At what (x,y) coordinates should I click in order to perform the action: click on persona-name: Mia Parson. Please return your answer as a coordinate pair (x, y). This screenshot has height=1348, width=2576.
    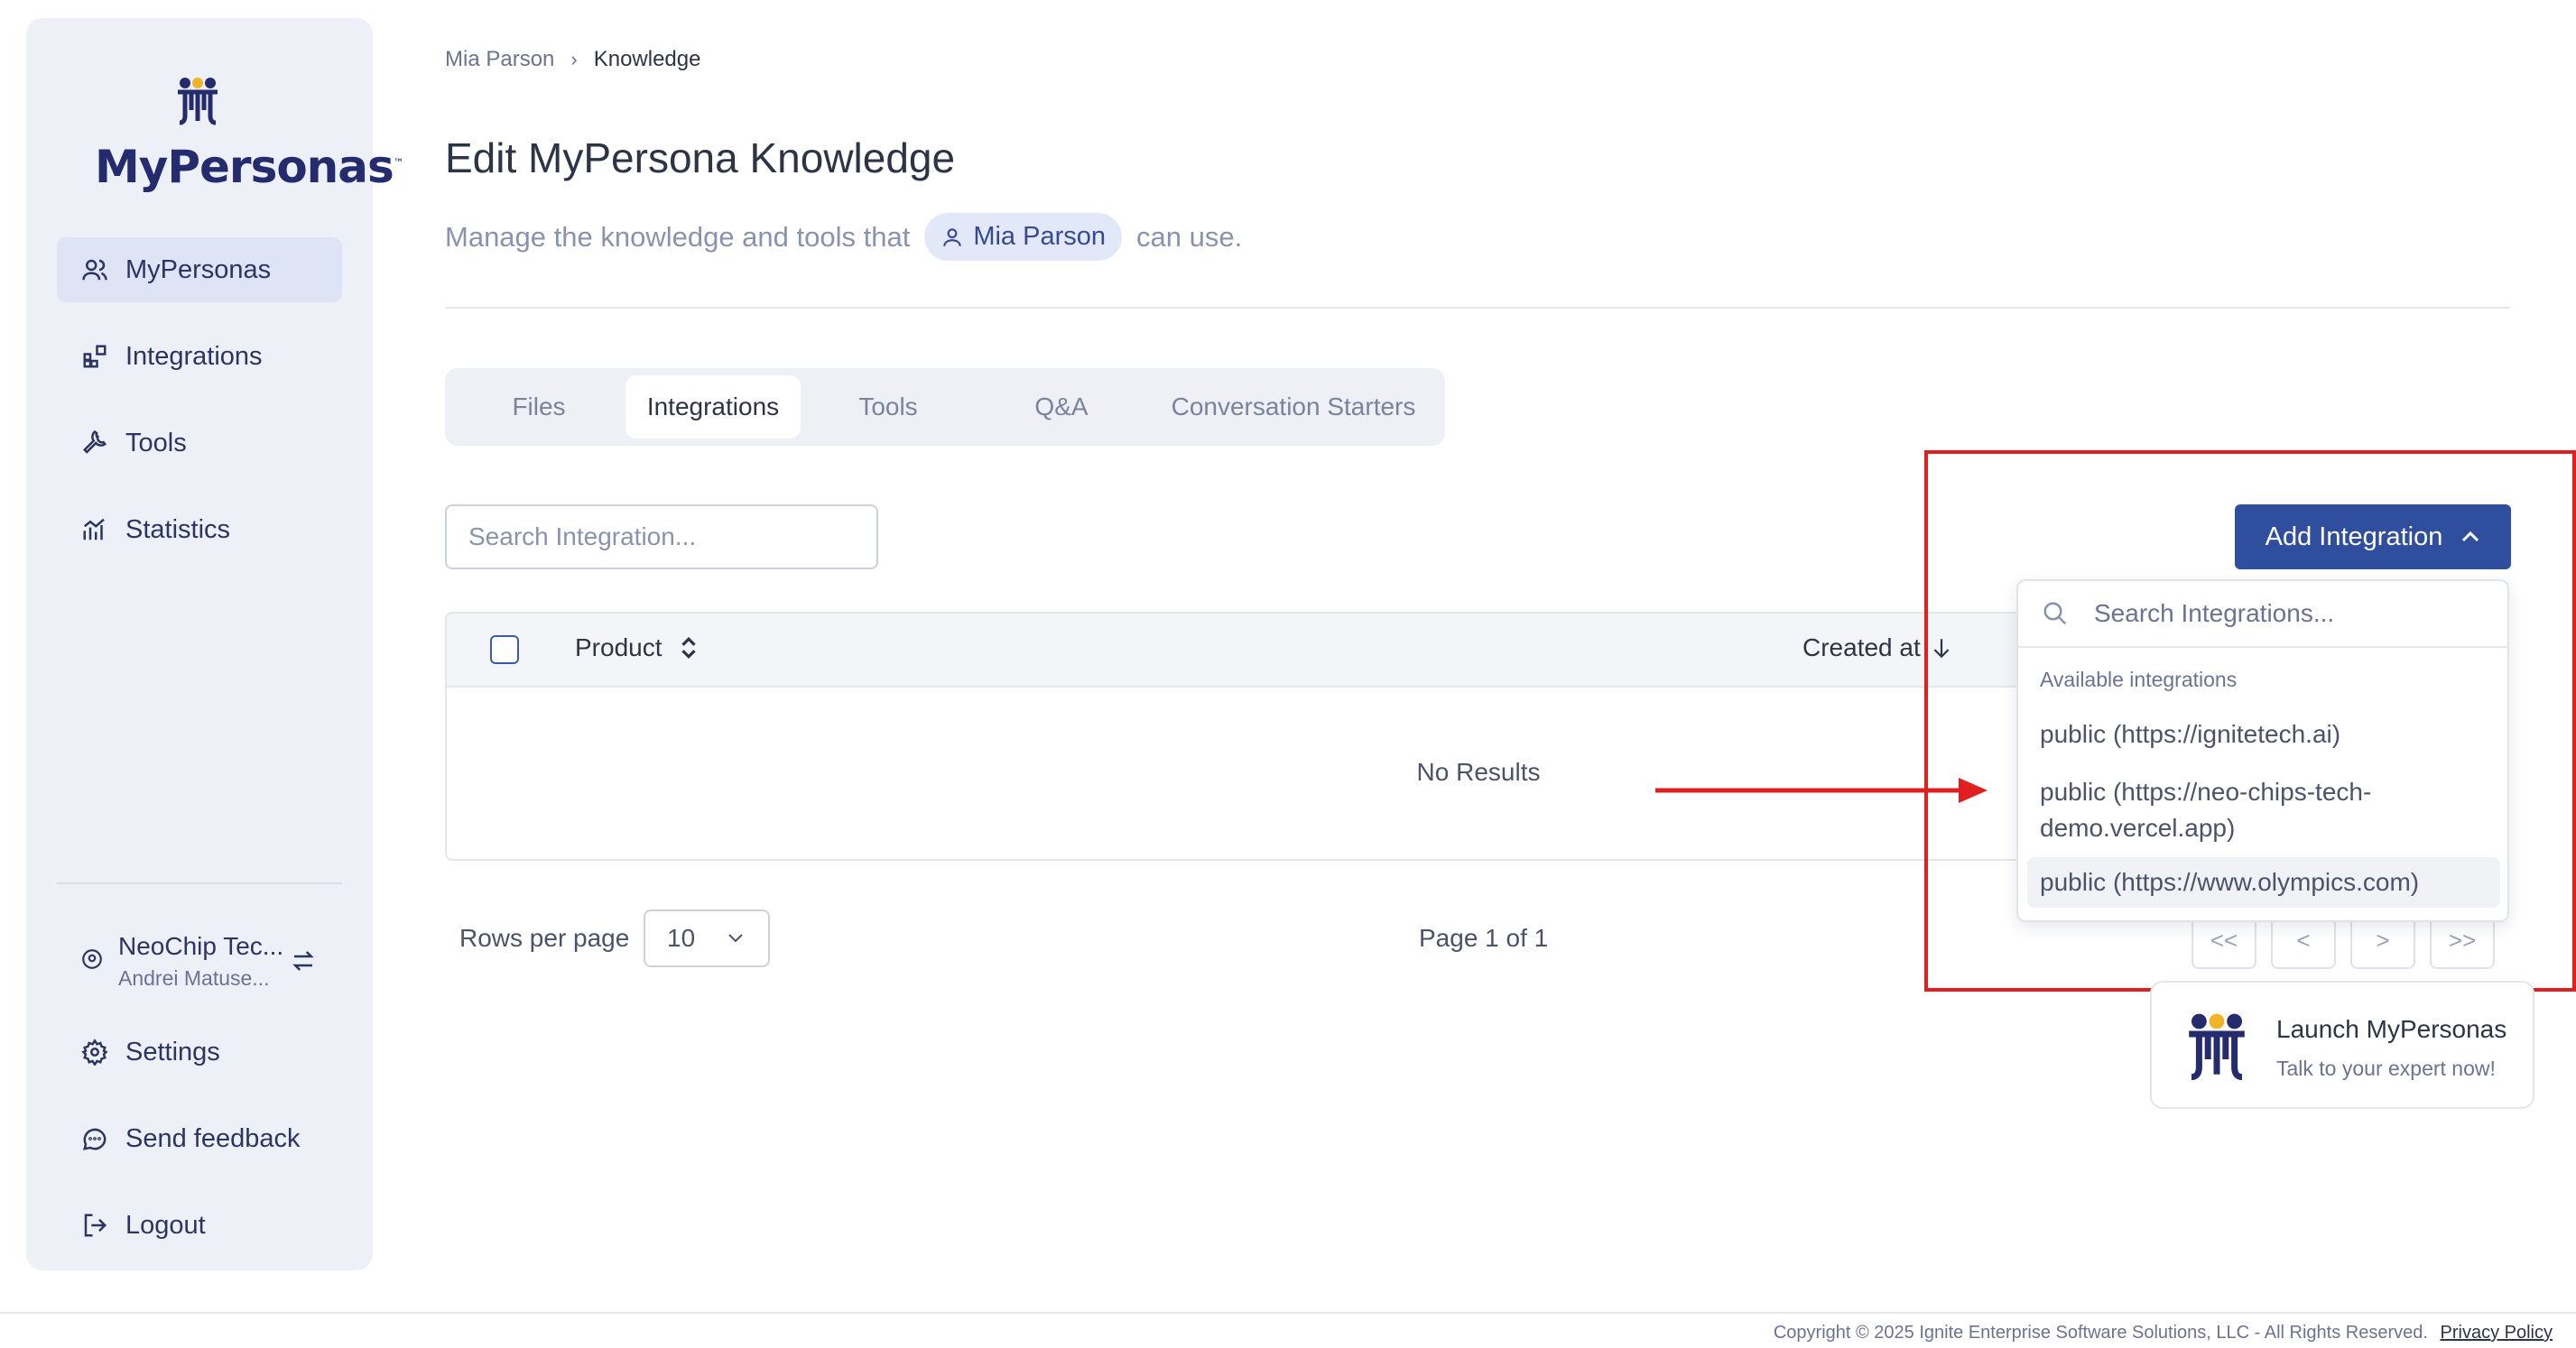
    Looking at the image, I should click on (1039, 237).